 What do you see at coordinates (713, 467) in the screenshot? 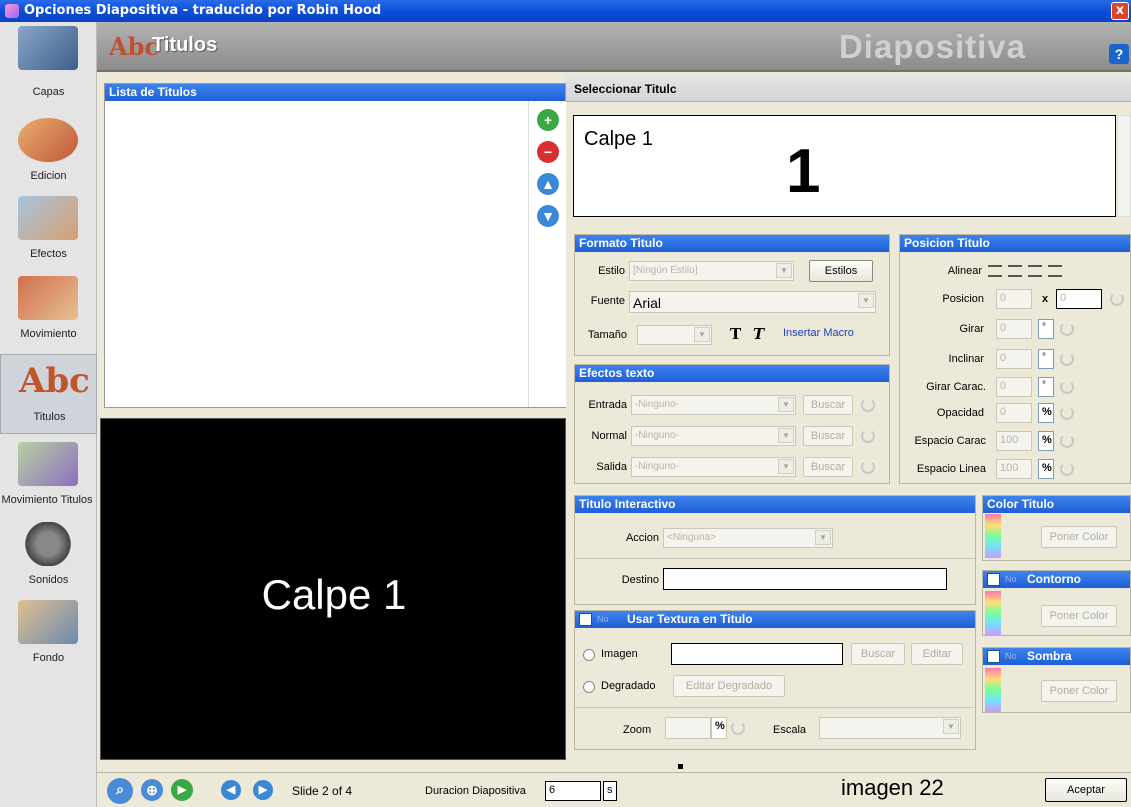
I see `salida-select: -Ninguno- ▼` at bounding box center [713, 467].